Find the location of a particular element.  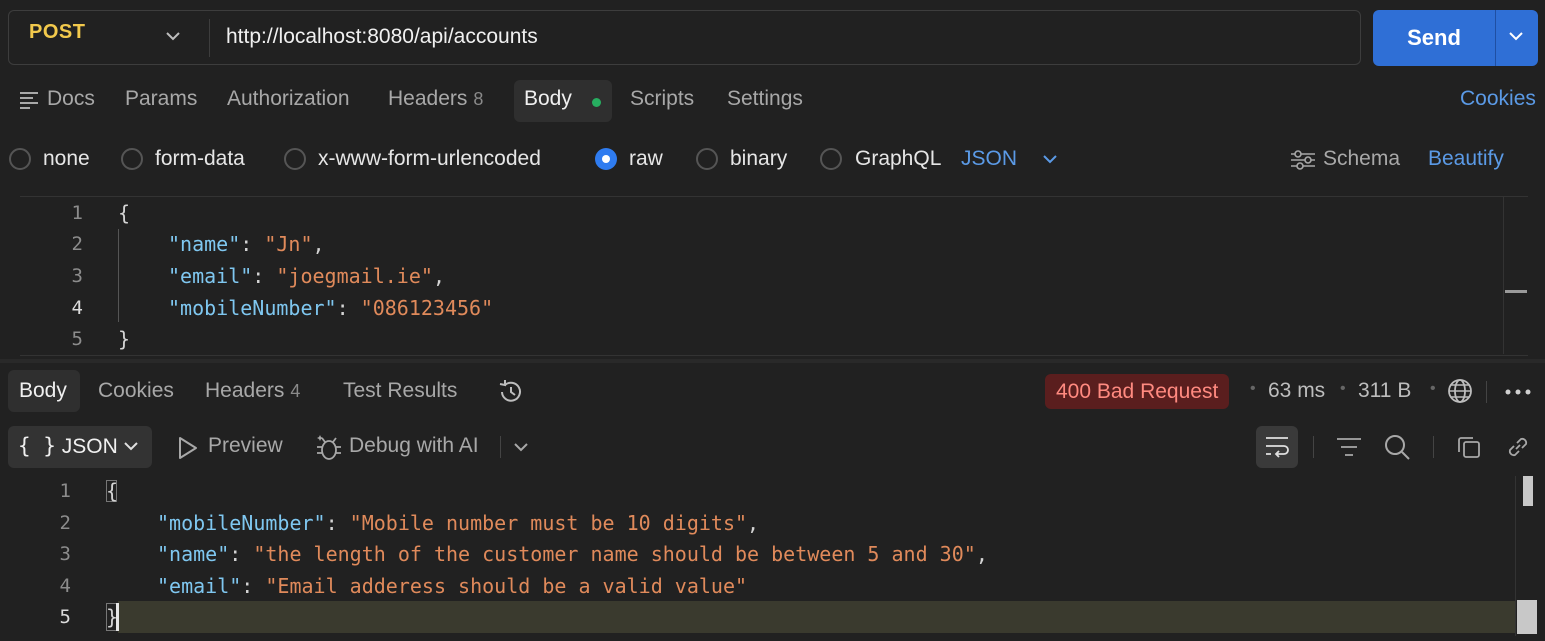

body-modified-dot is located at coordinates (596, 102).